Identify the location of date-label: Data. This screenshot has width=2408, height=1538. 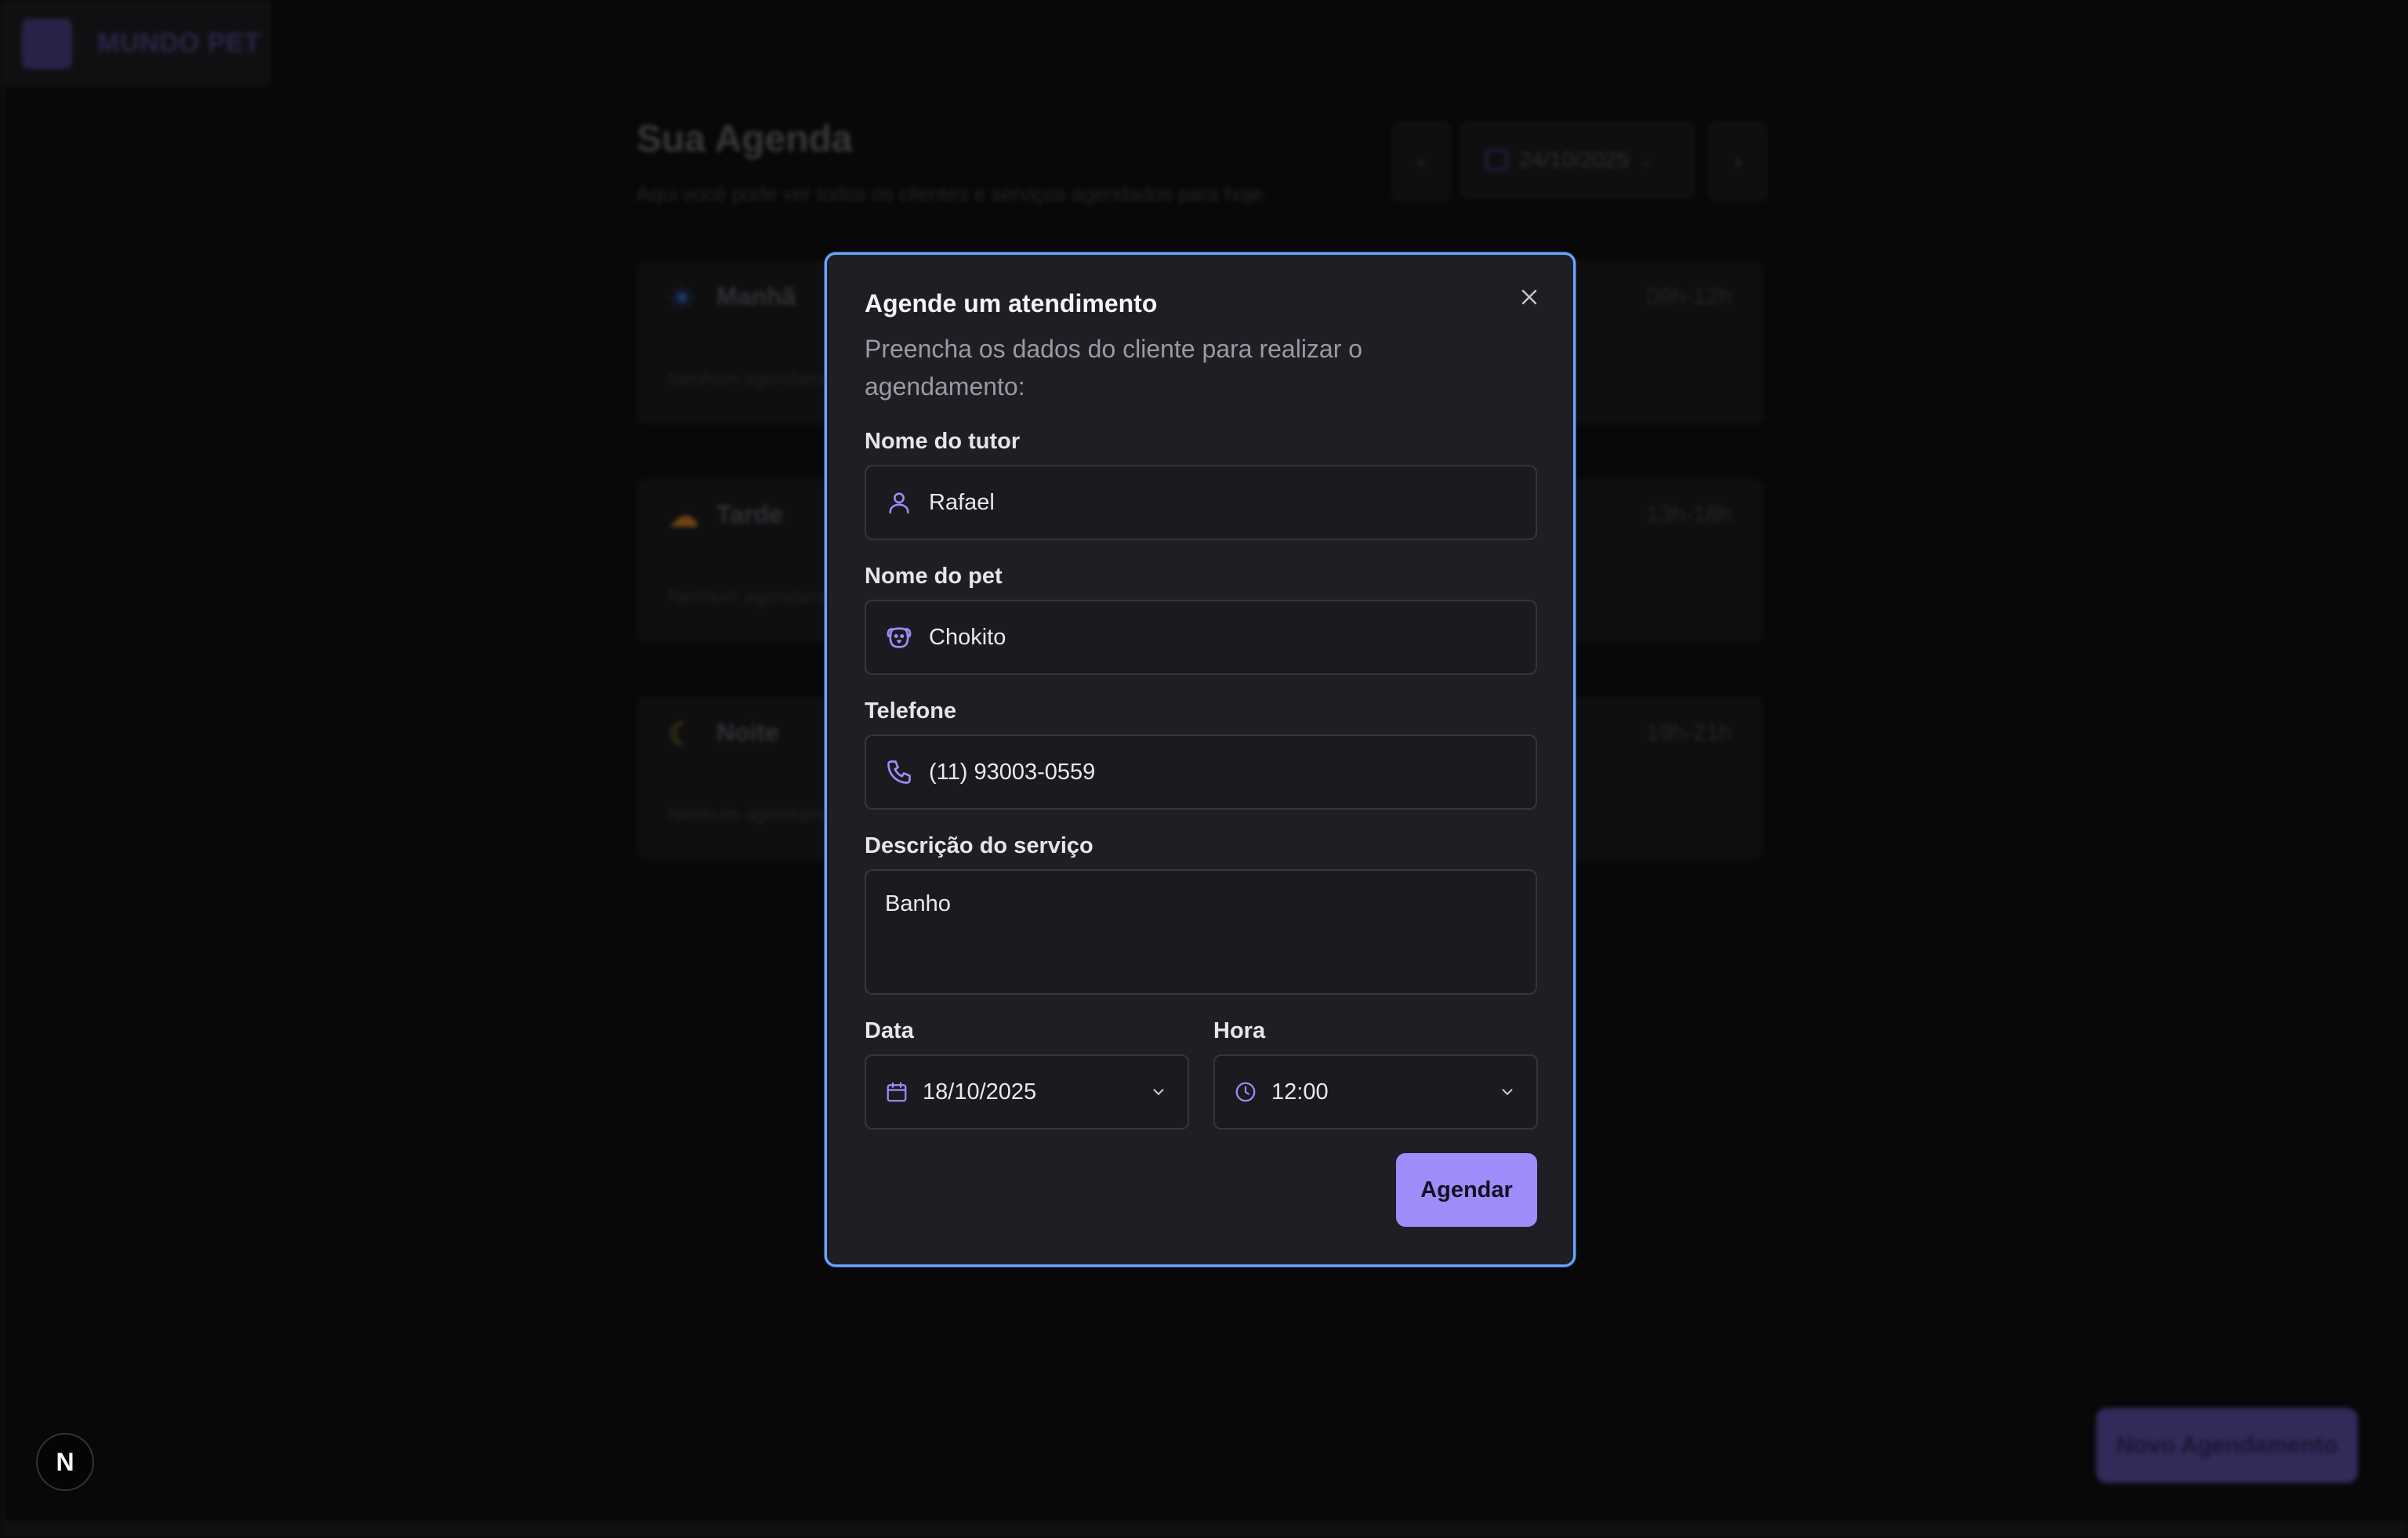
(889, 1030).